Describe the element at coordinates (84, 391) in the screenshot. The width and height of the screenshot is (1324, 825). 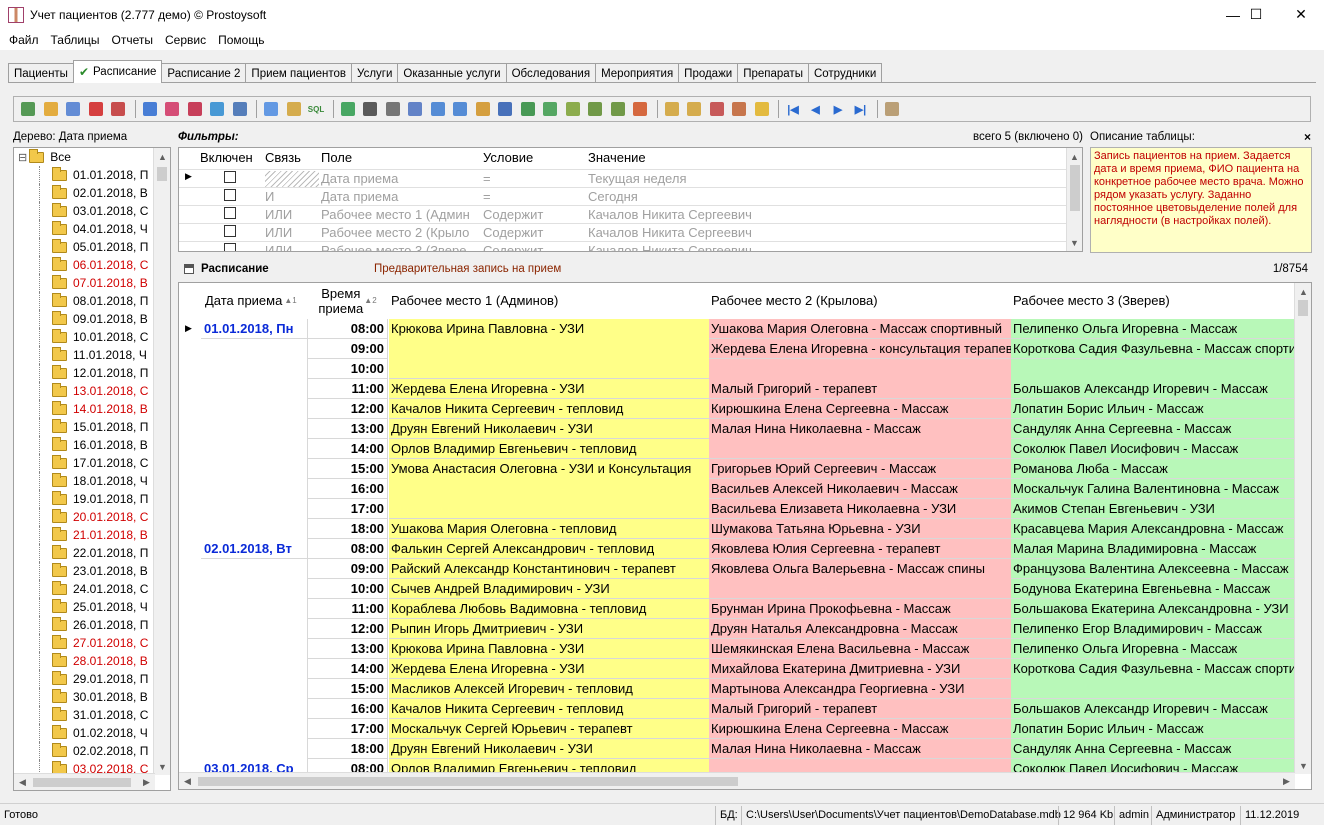
I see `tree-item: 13.01.2018, С` at that location.